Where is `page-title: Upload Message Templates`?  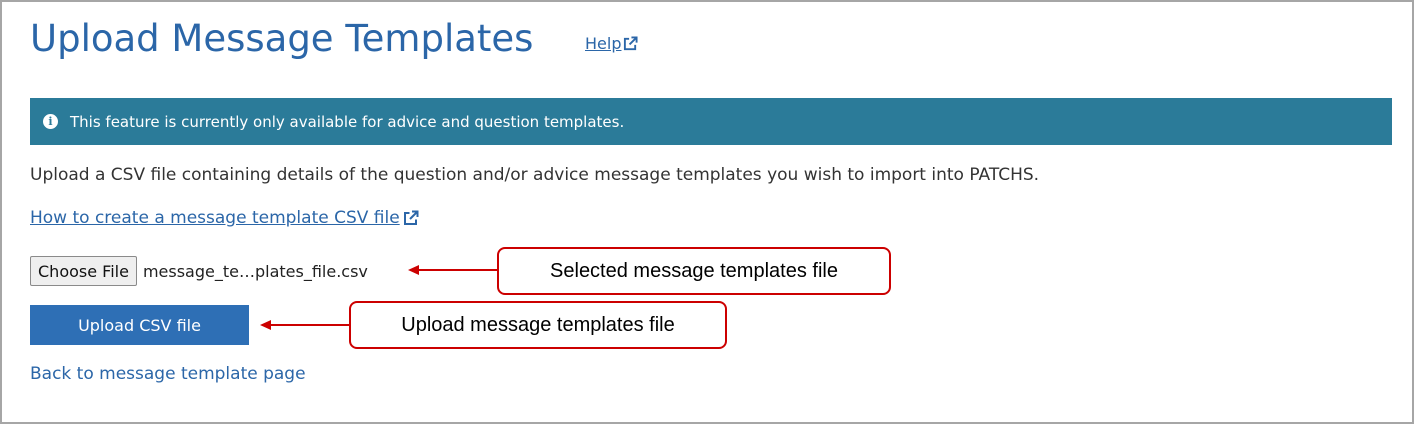
page-title: Upload Message Templates is located at coordinates (282, 38).